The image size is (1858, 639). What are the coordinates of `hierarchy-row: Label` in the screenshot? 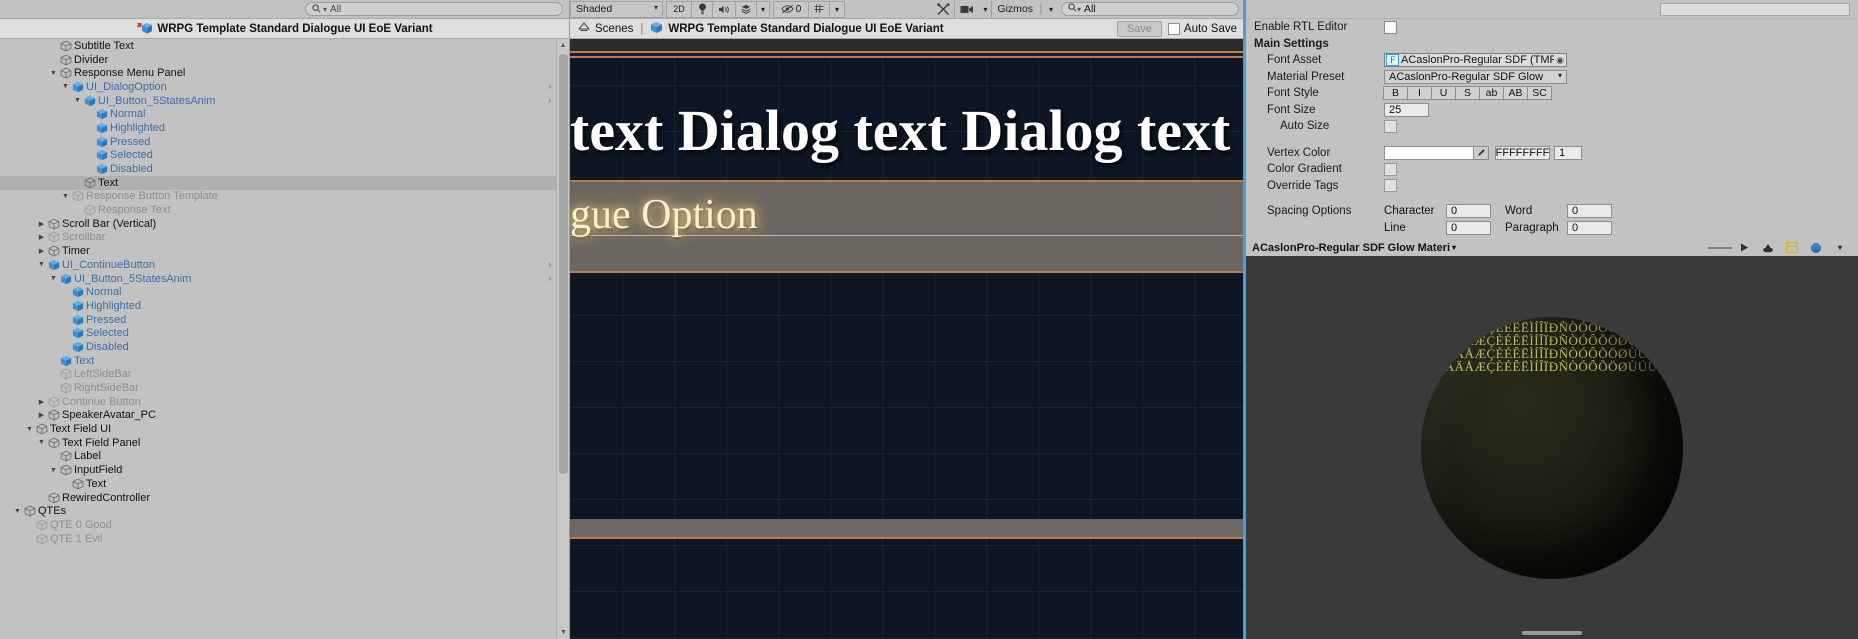 It's located at (284, 457).